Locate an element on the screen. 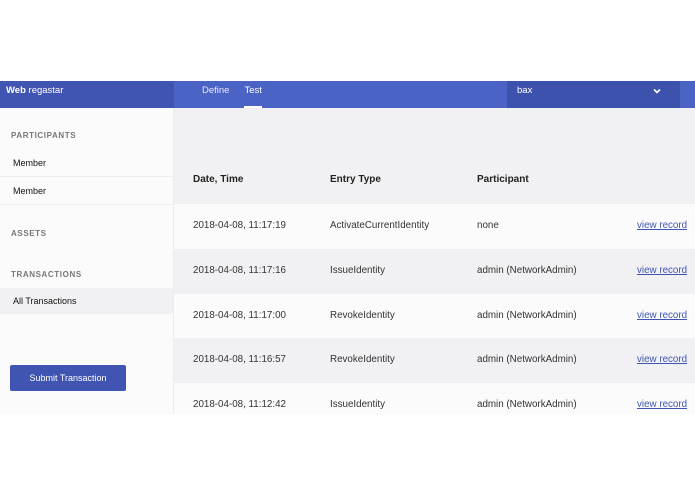  row-datetime: 2018-04-08, 11:17:19 is located at coordinates (239, 225).